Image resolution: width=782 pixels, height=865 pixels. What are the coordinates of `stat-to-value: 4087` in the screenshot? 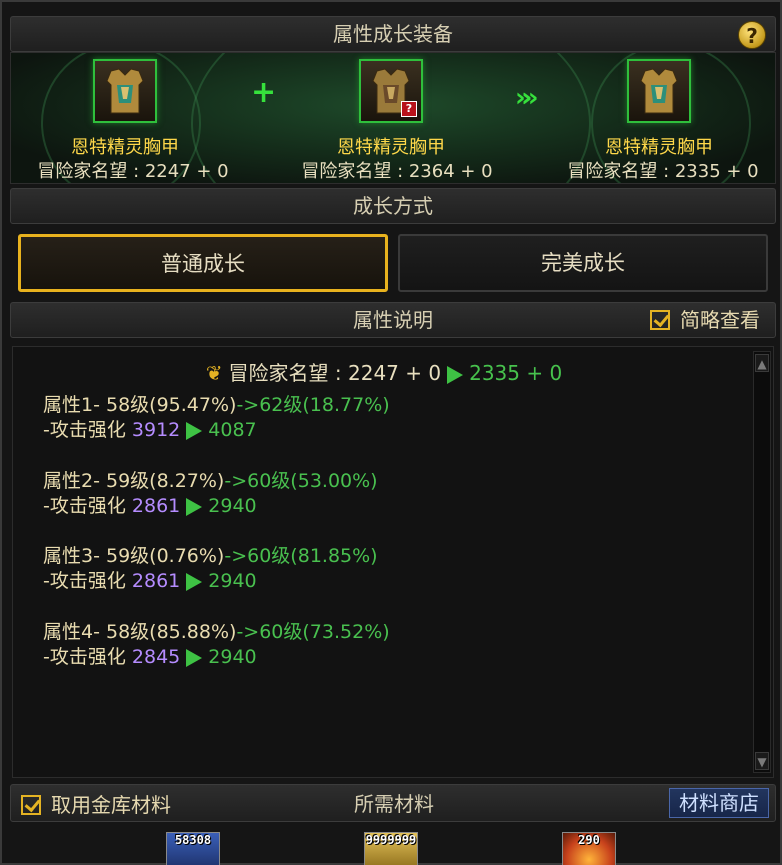 It's located at (232, 430).